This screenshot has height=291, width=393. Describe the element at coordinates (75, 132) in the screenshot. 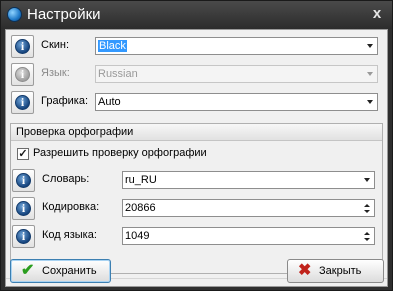

I see `spelling-group-title: Проверка орфографии` at that location.